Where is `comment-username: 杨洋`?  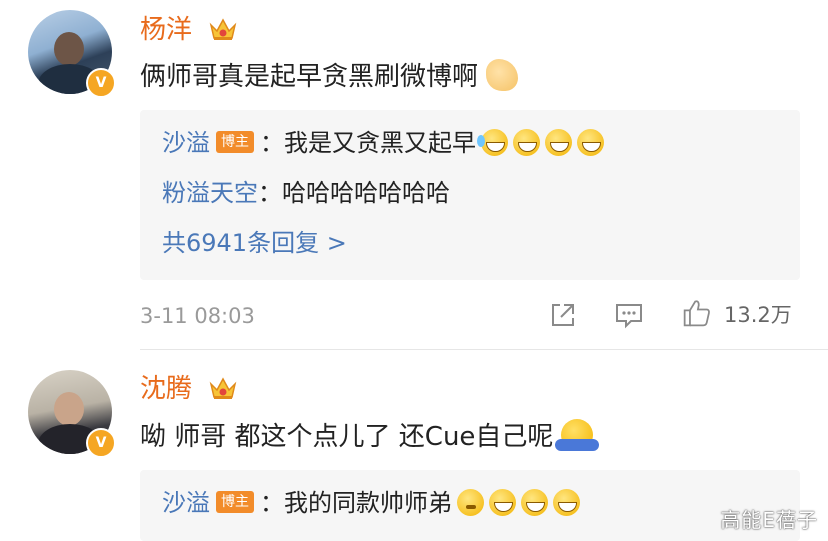
comment-username: 杨洋 is located at coordinates (189, 30).